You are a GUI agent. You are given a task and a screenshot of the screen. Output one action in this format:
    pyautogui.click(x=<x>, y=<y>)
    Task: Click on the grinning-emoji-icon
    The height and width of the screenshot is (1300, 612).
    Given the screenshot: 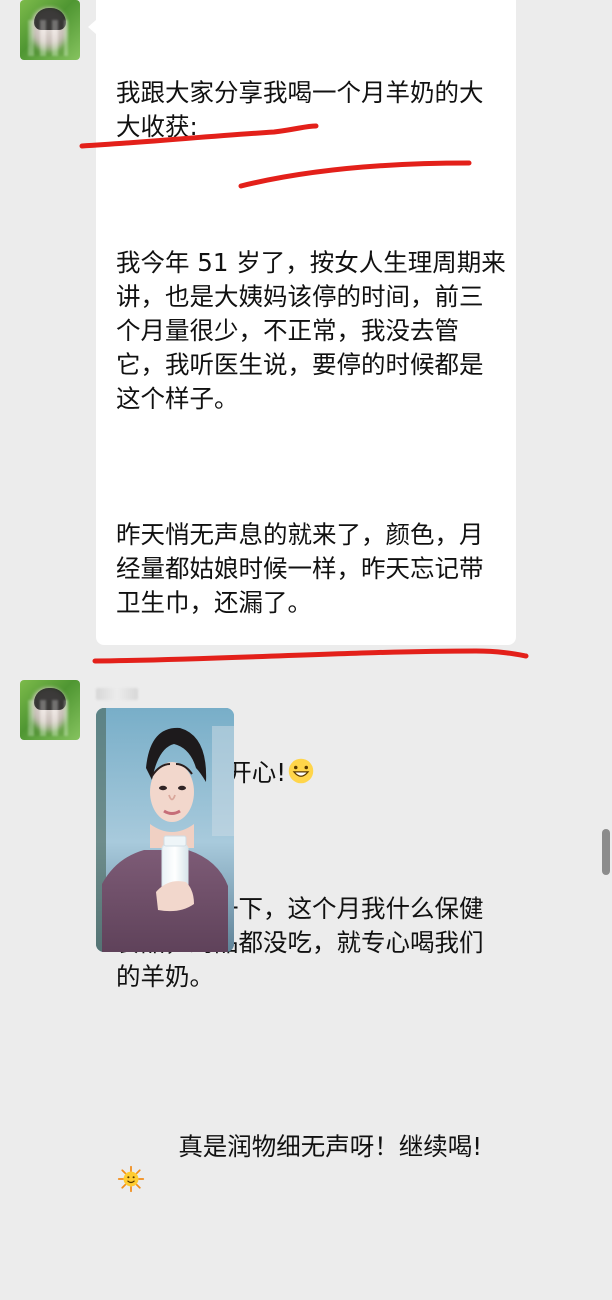 What is the action you would take?
    pyautogui.click(x=301, y=771)
    